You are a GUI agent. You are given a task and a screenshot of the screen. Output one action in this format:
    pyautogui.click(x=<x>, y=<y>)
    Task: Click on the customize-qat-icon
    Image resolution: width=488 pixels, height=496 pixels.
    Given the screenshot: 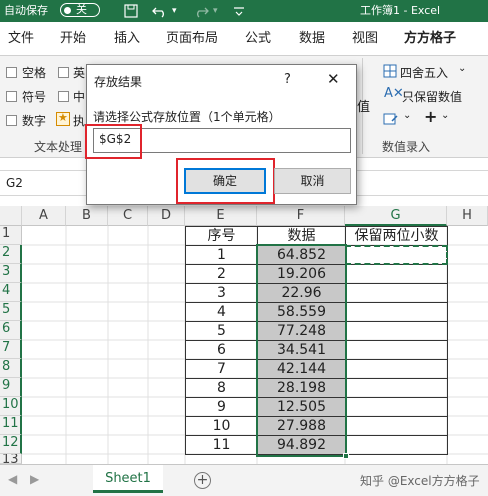 What is the action you would take?
    pyautogui.click(x=239, y=11)
    